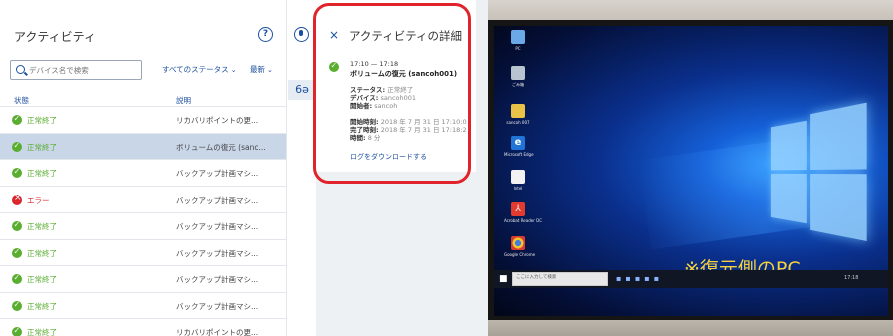 The width and height of the screenshot is (893, 336). Describe the element at coordinates (38, 200) in the screenshot. I see `row-status: エラー` at that location.